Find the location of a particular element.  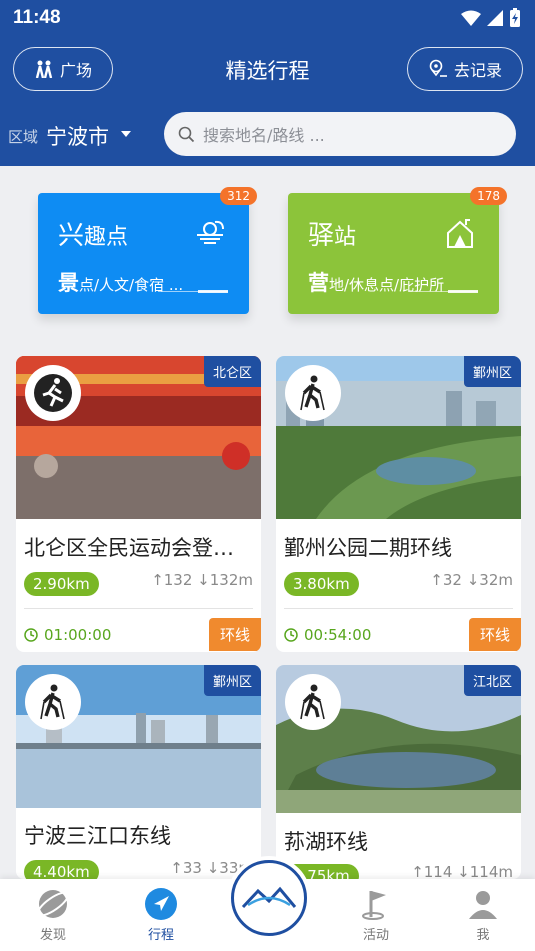

elevation: ↑132 ↓132m is located at coordinates (202, 580).